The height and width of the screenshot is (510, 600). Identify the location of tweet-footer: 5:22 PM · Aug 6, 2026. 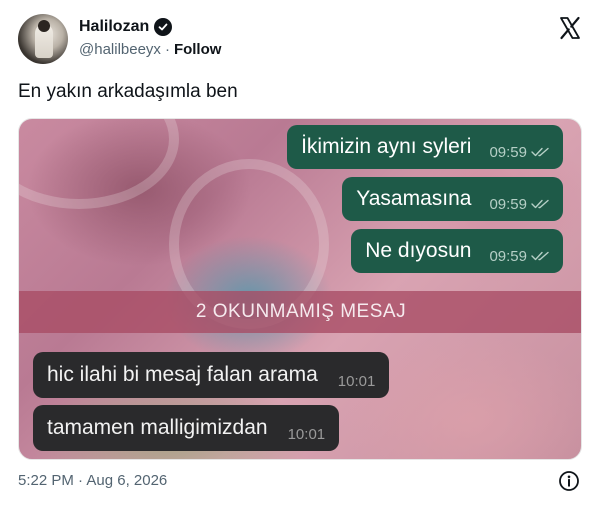
(300, 481).